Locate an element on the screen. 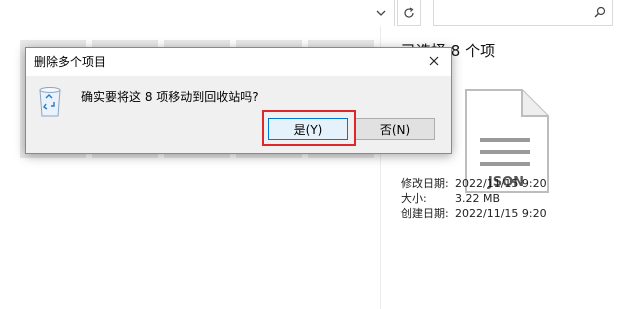 This screenshot has height=309, width=620. address-dropdown-button is located at coordinates (381, 13).